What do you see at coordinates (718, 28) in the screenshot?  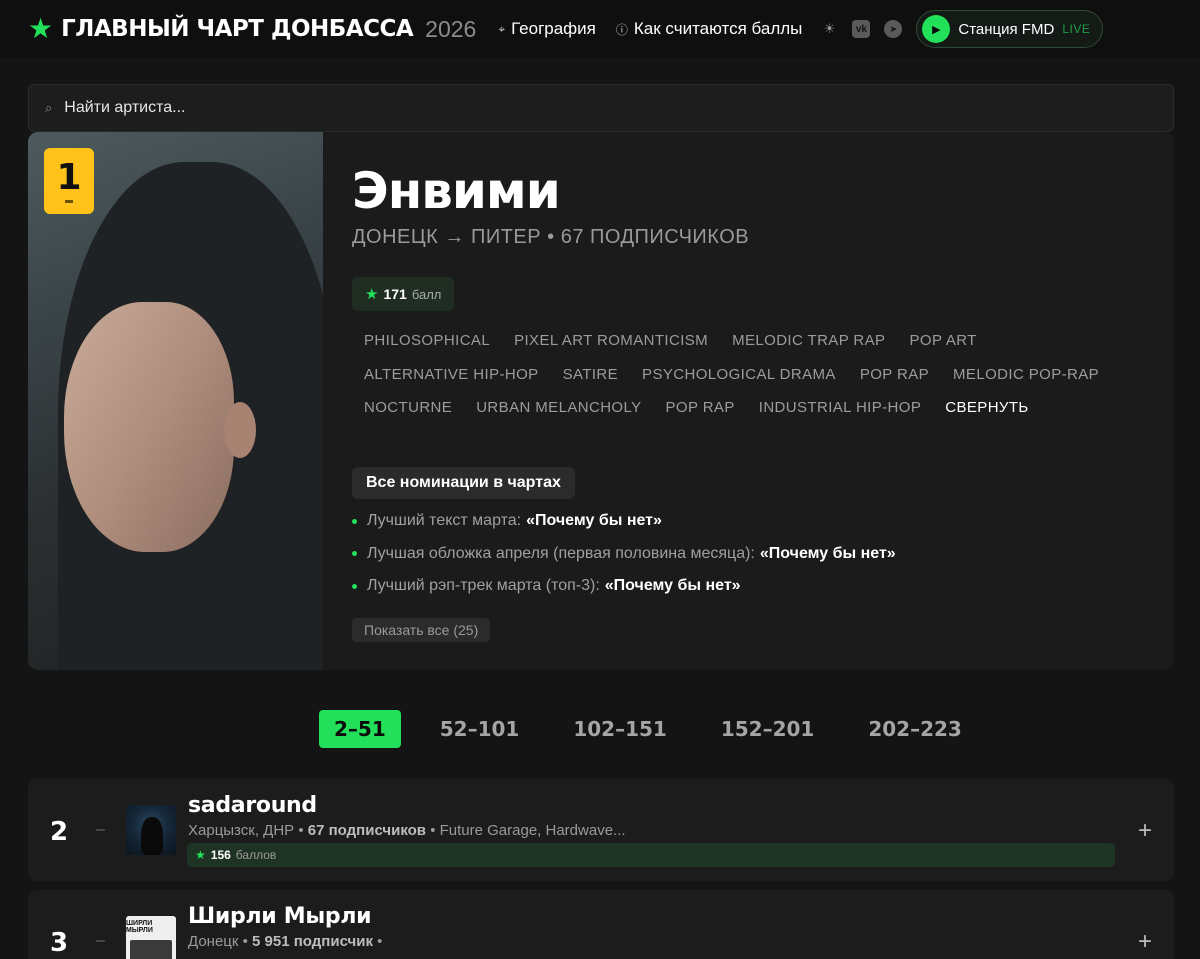 I see `nav-how-scores-label: Как считаются баллы` at bounding box center [718, 28].